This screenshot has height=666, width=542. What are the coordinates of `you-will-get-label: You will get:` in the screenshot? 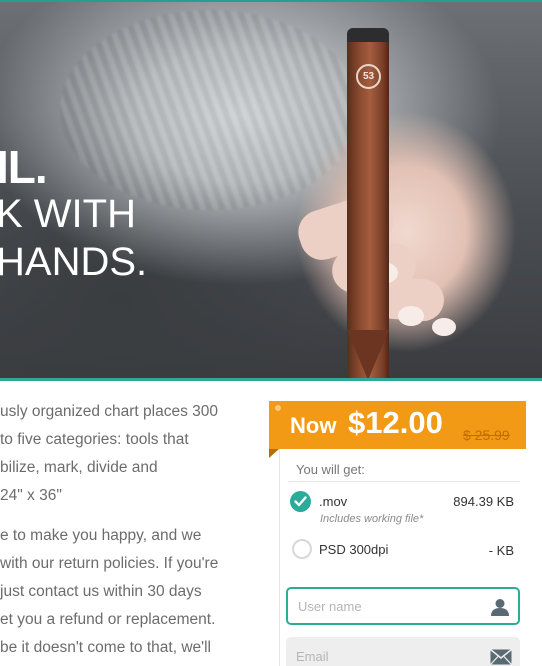 It's located at (330, 469).